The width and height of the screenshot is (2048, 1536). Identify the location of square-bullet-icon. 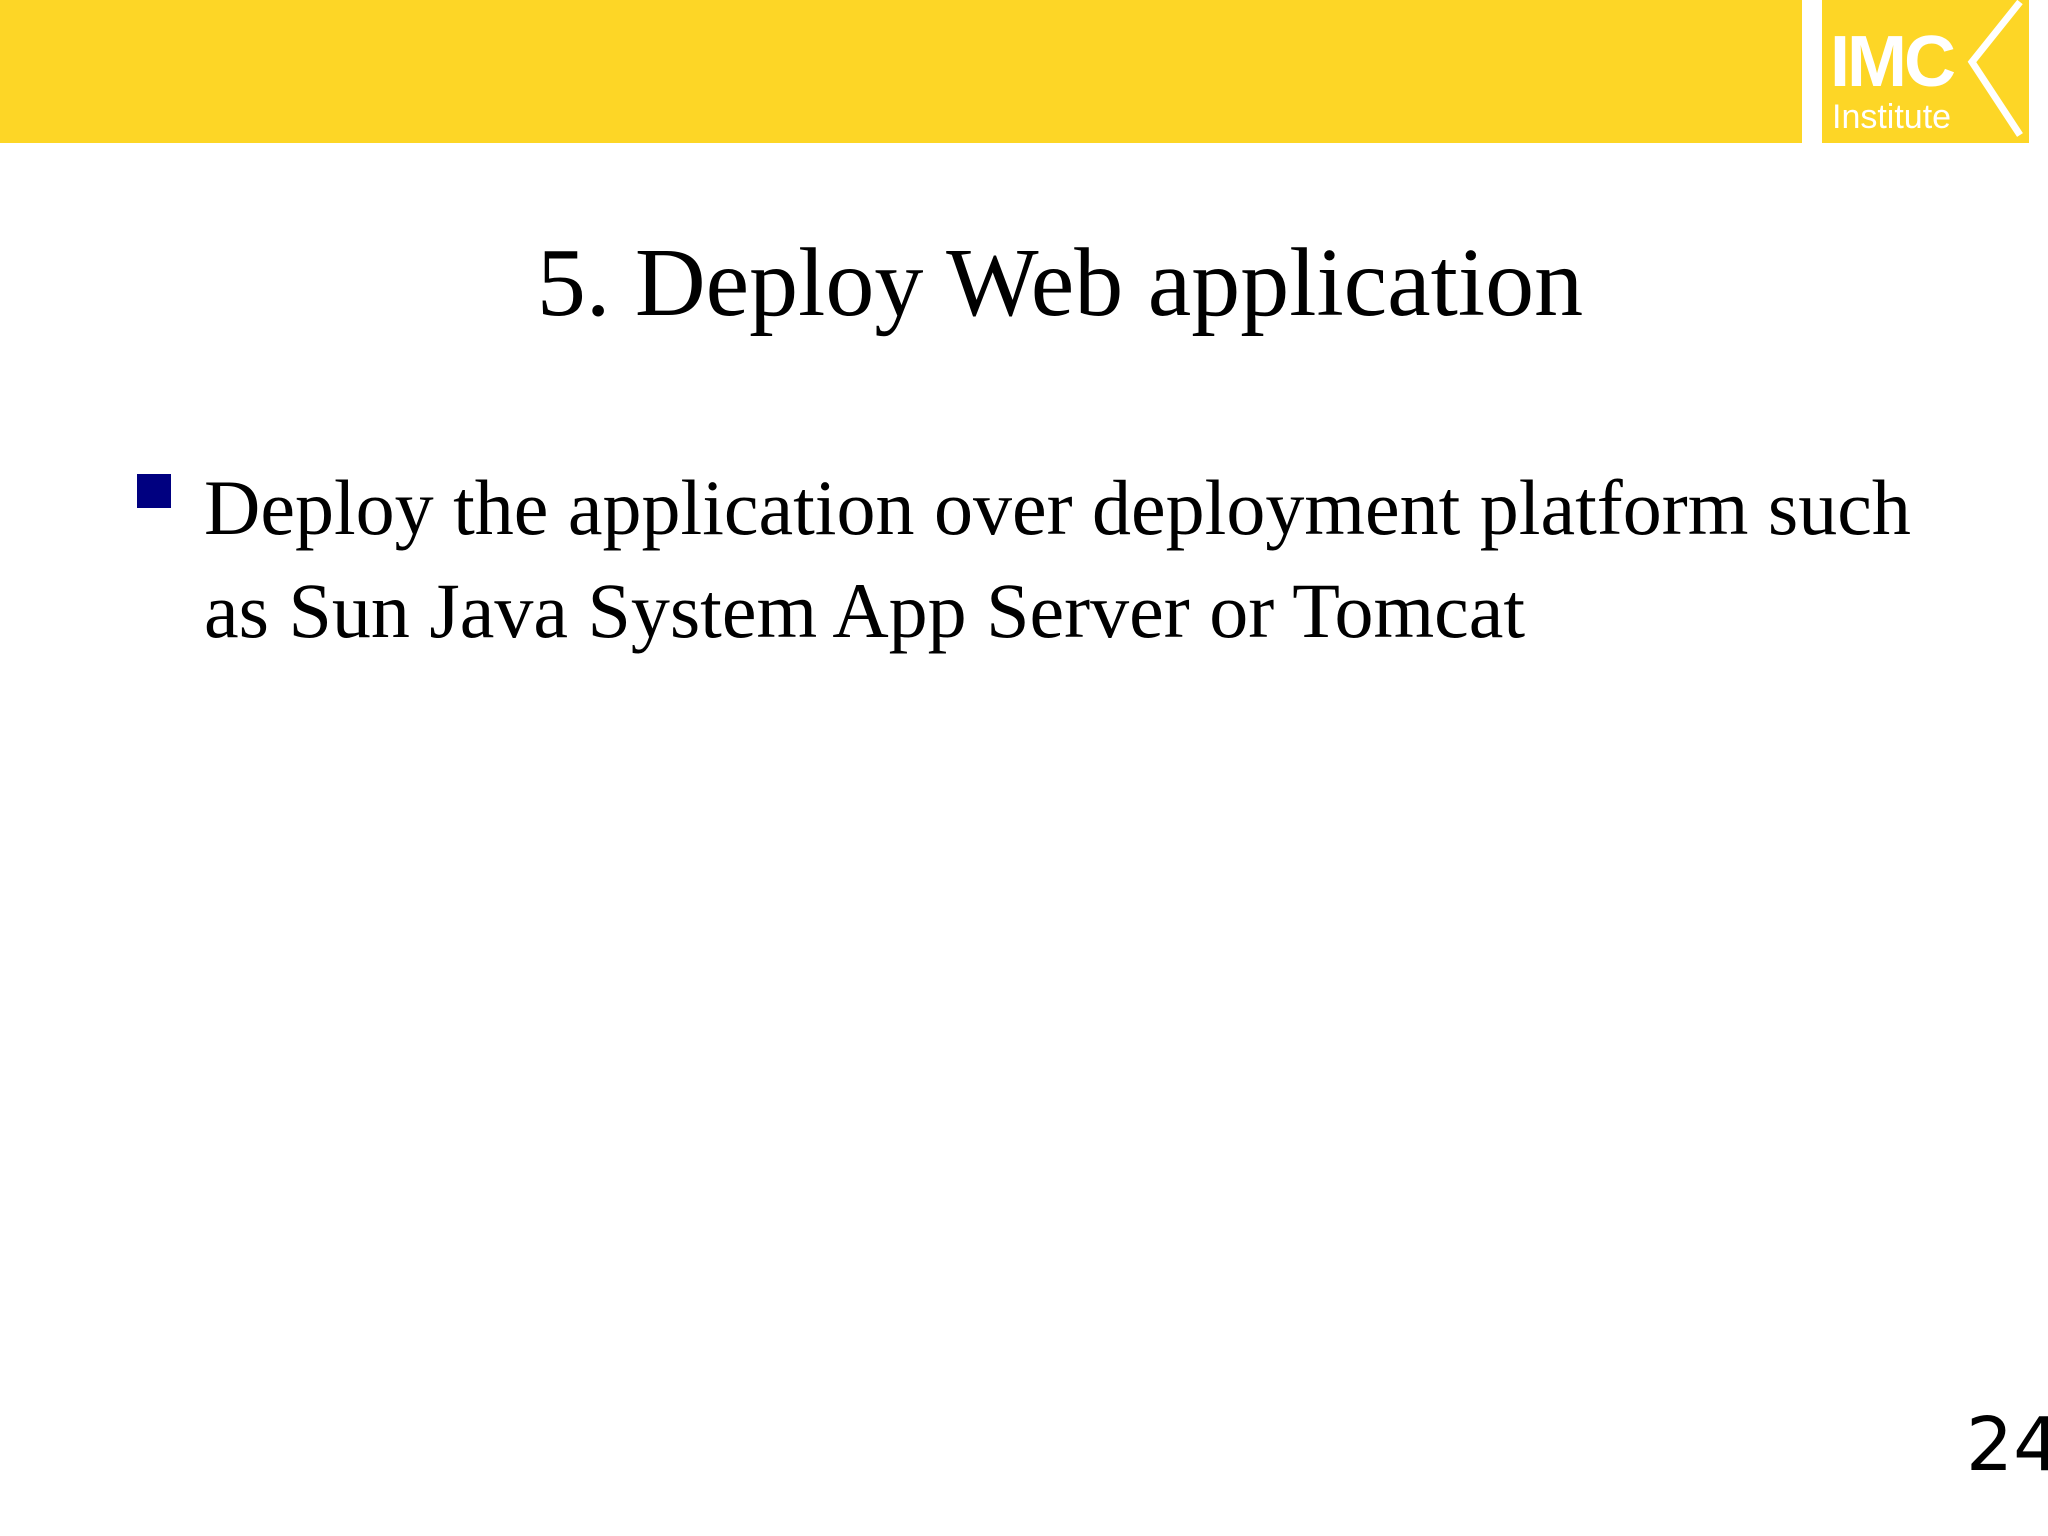
(154, 491).